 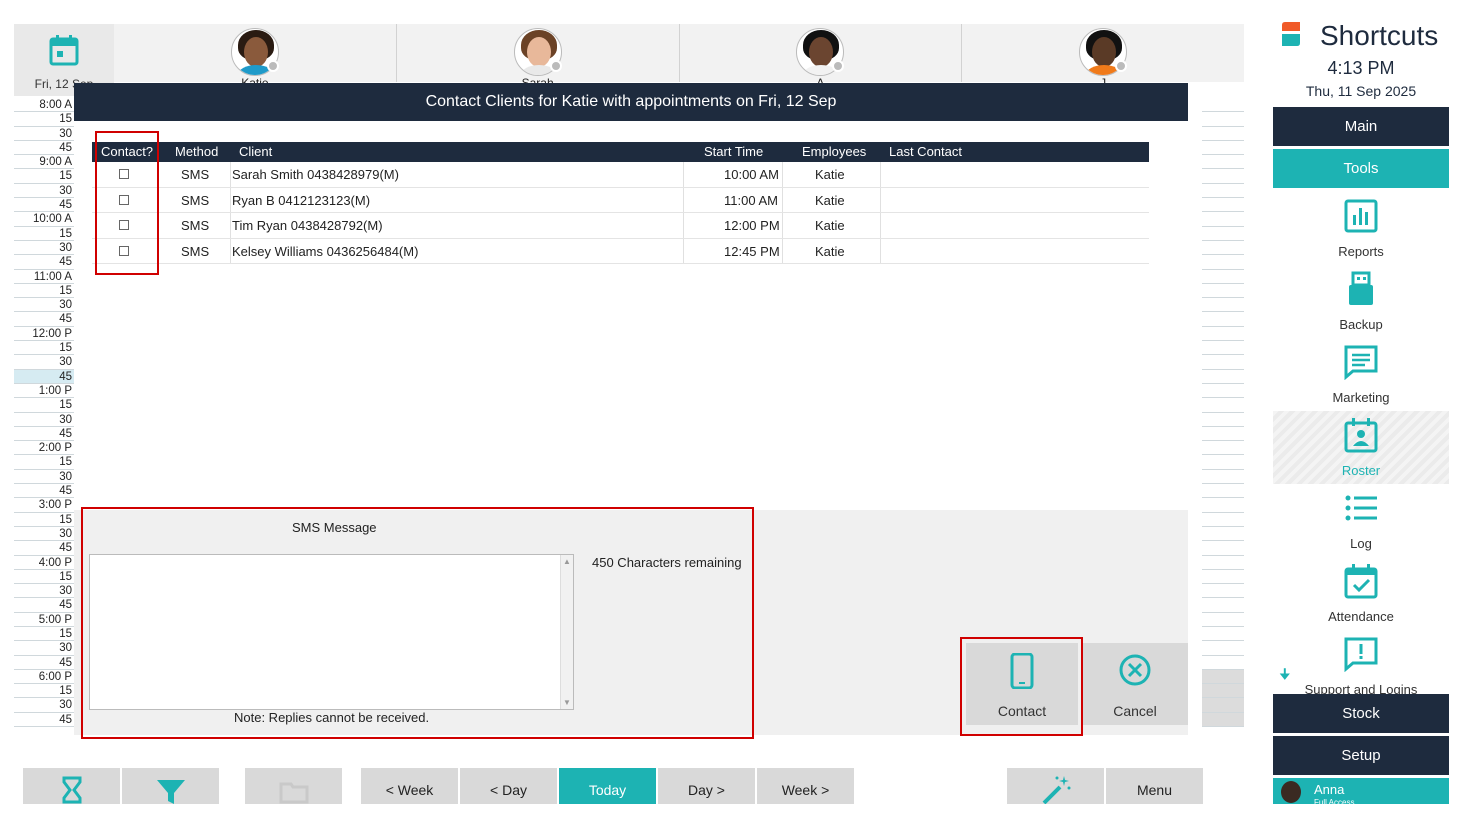 What do you see at coordinates (71, 786) in the screenshot?
I see `waitlist-button` at bounding box center [71, 786].